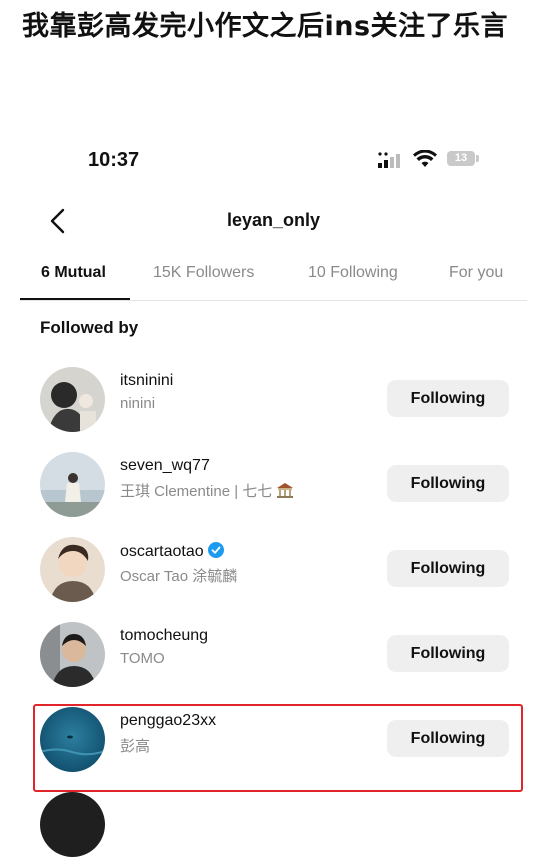 This screenshot has width=547, height=857. What do you see at coordinates (273, 220) in the screenshot?
I see `profile-username: leyan_only` at bounding box center [273, 220].